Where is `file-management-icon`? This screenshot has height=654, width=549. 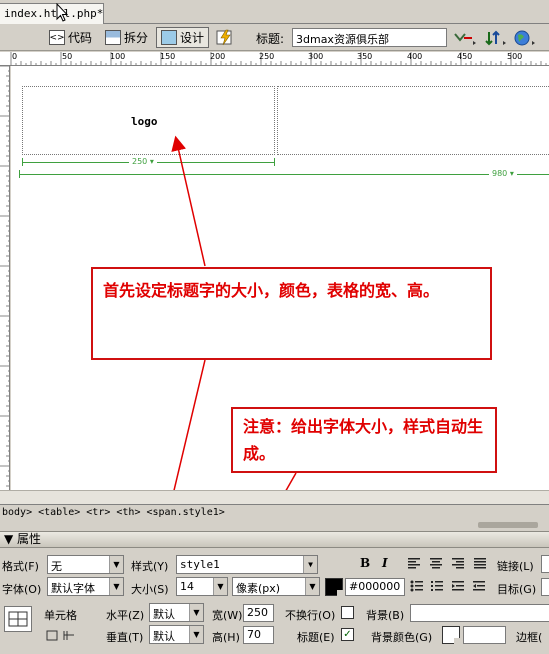 file-management-icon is located at coordinates (497, 37).